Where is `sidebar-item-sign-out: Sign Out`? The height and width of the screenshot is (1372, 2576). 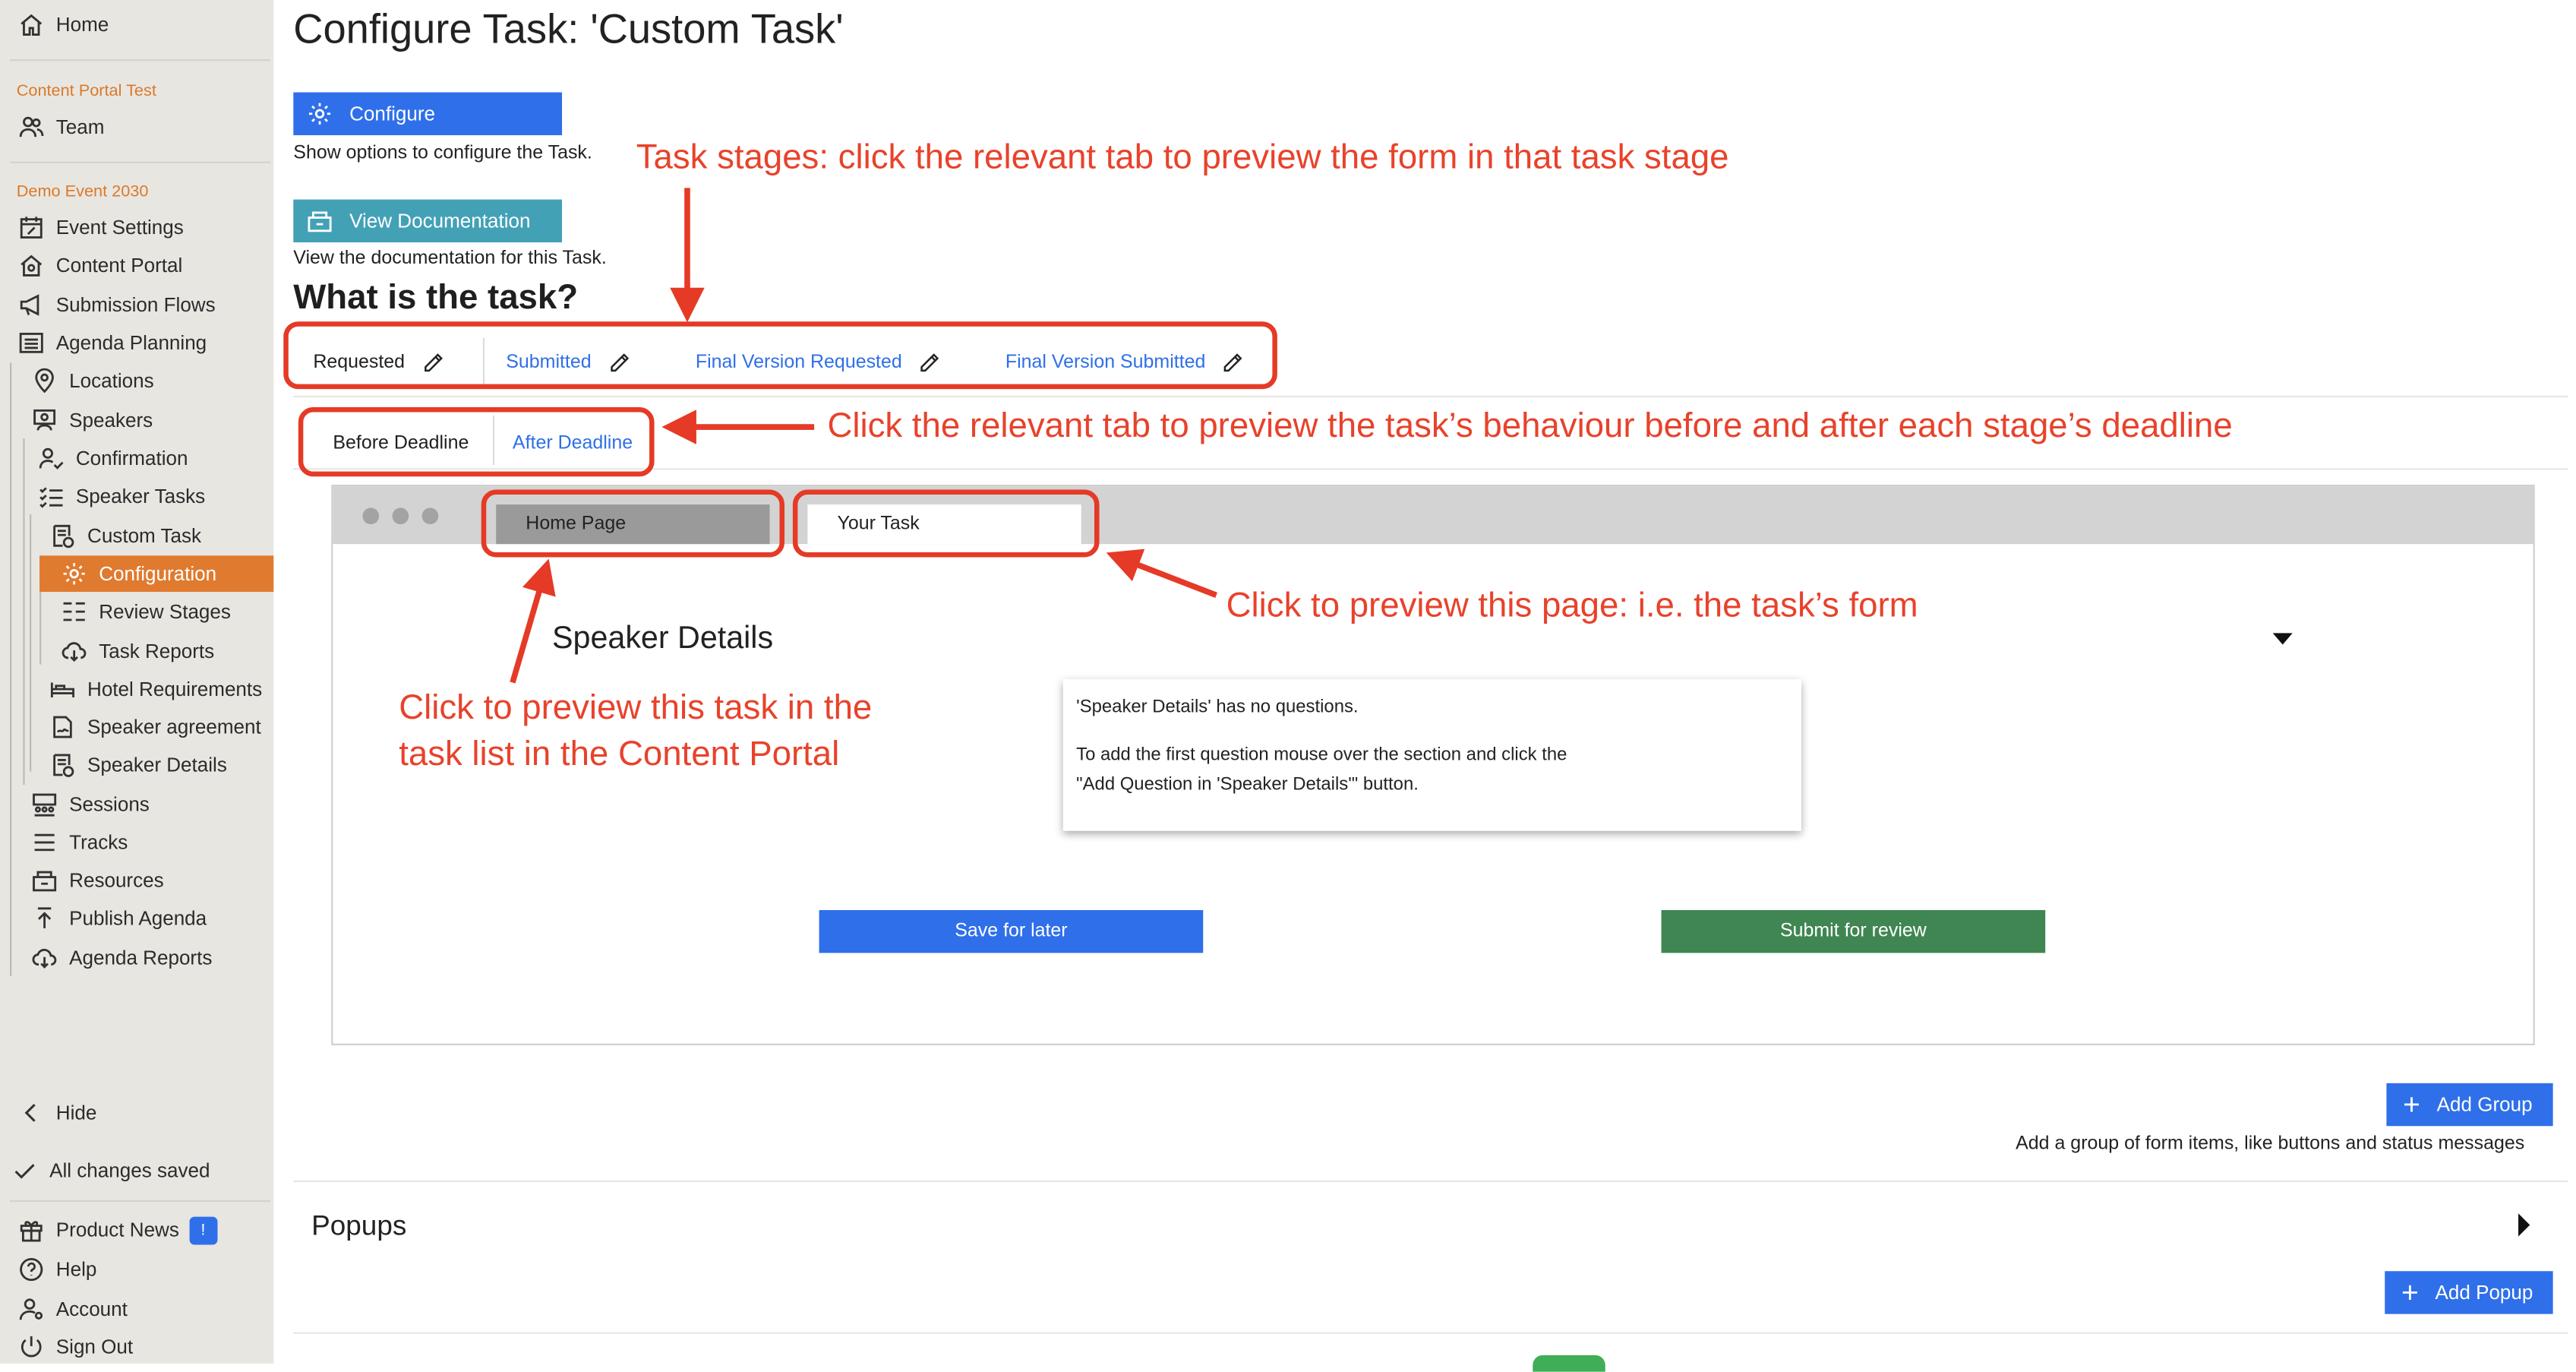 sidebar-item-sign-out: Sign Out is located at coordinates (75, 1346).